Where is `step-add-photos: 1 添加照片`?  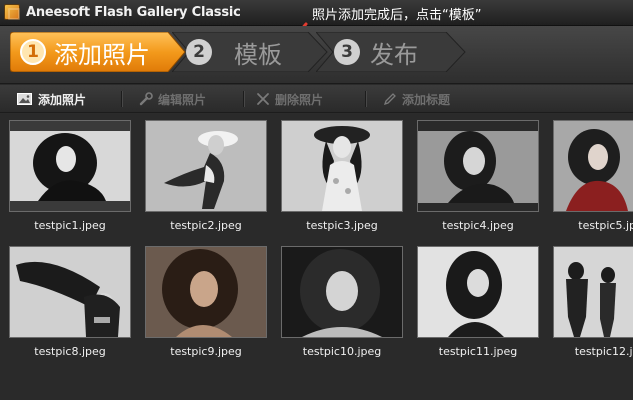
step-add-photos: 1 添加照片 is located at coordinates (98, 52).